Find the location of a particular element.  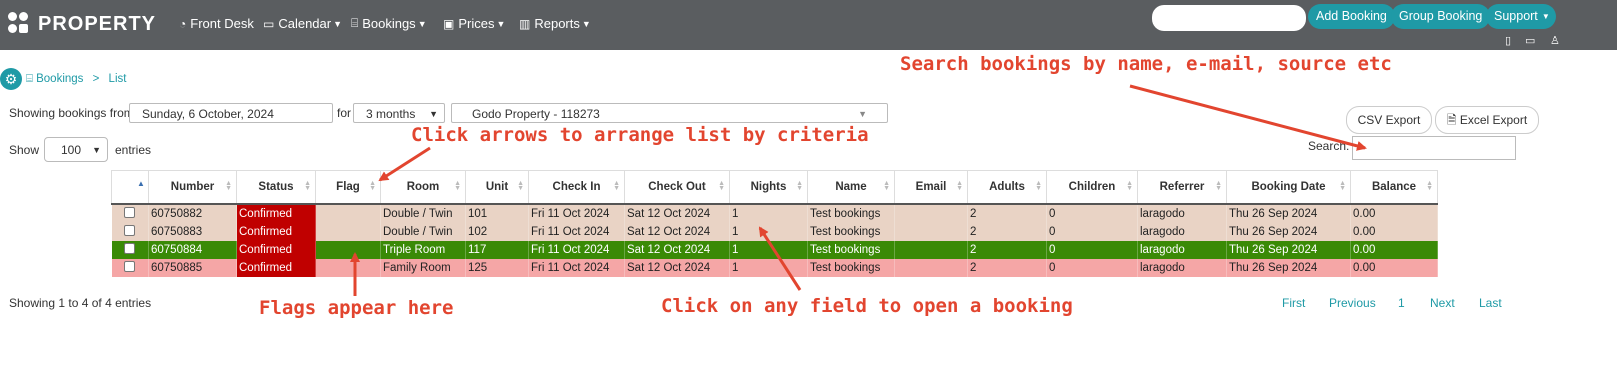

arrow-to-field is located at coordinates (780, 258).